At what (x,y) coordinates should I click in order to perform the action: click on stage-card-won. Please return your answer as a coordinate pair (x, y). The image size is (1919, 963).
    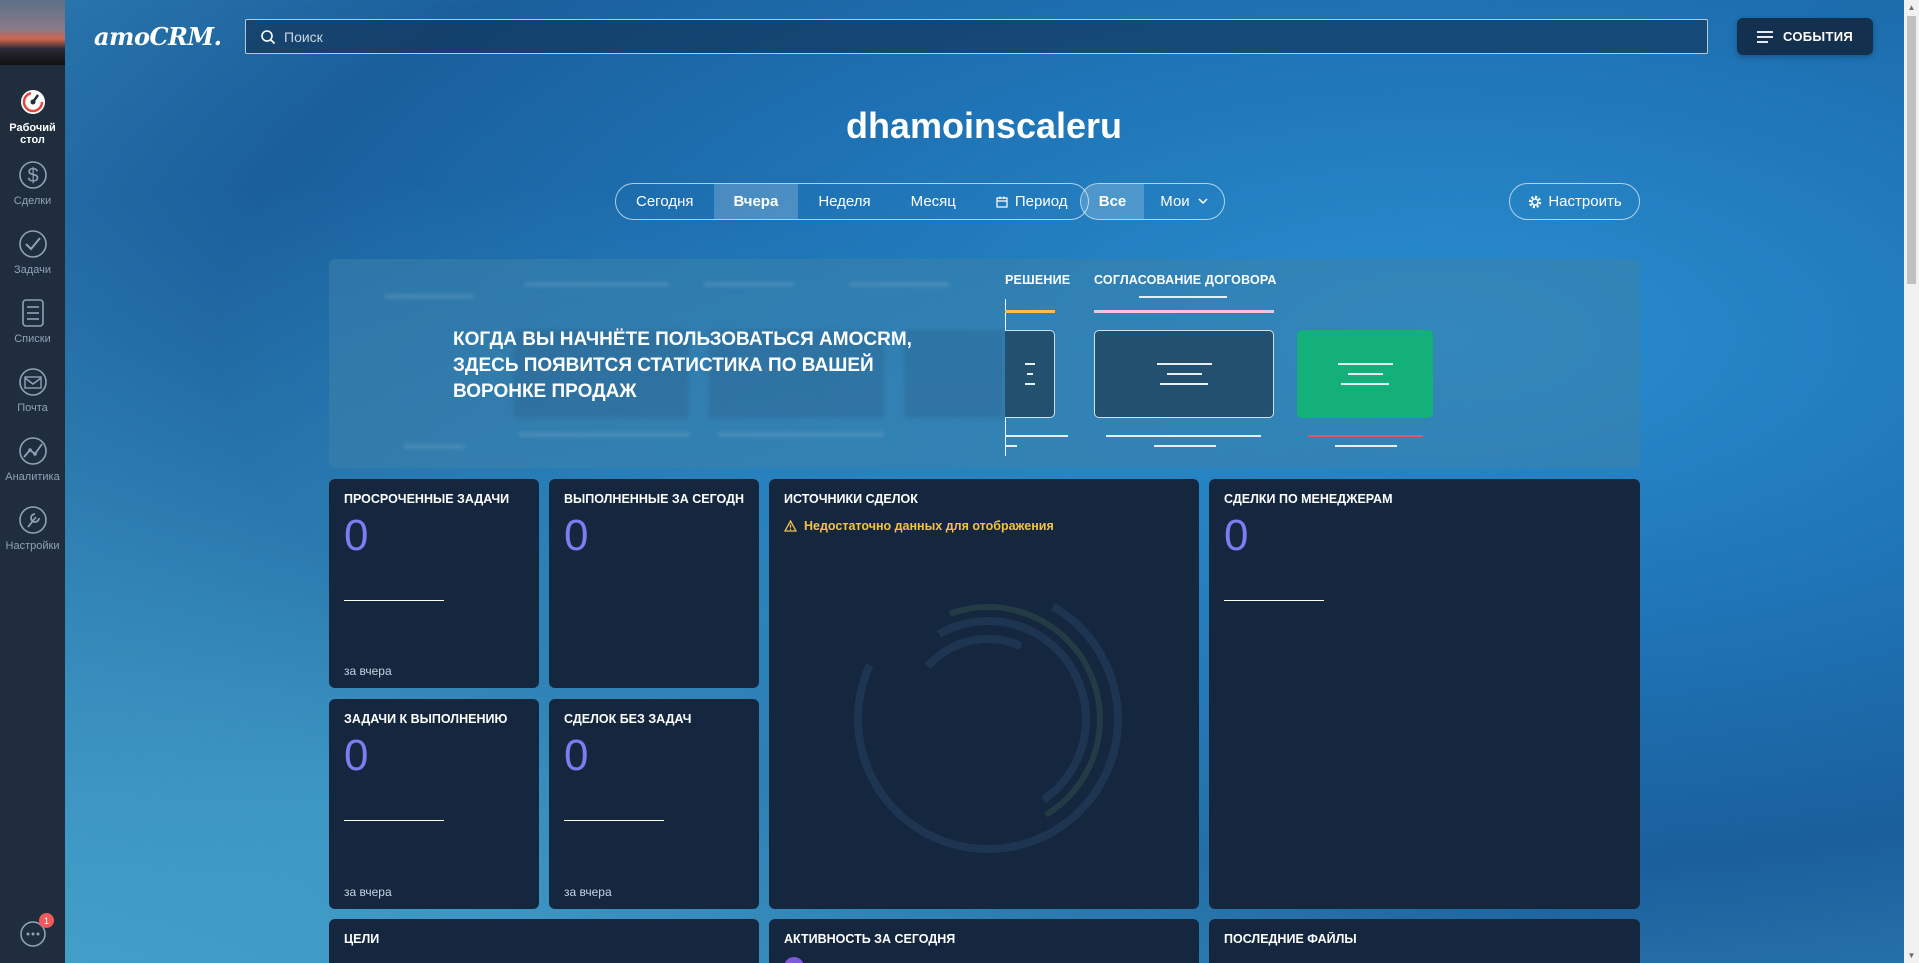
    Looking at the image, I should click on (1365, 374).